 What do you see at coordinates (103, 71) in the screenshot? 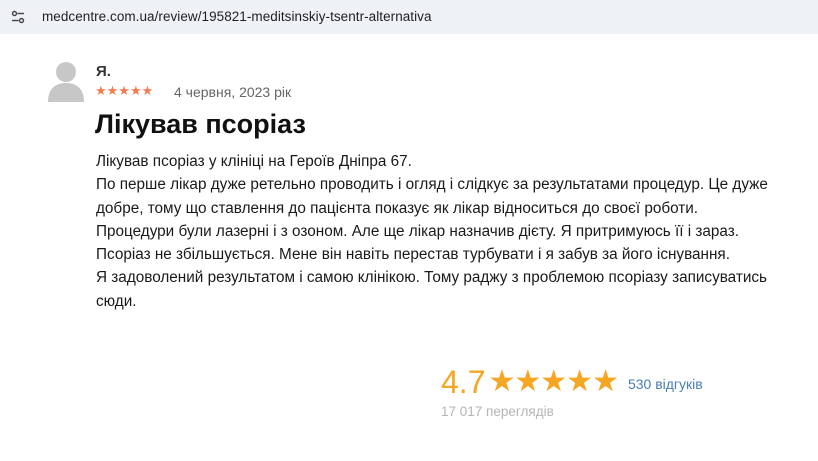
I see `review-author: Я.` at bounding box center [103, 71].